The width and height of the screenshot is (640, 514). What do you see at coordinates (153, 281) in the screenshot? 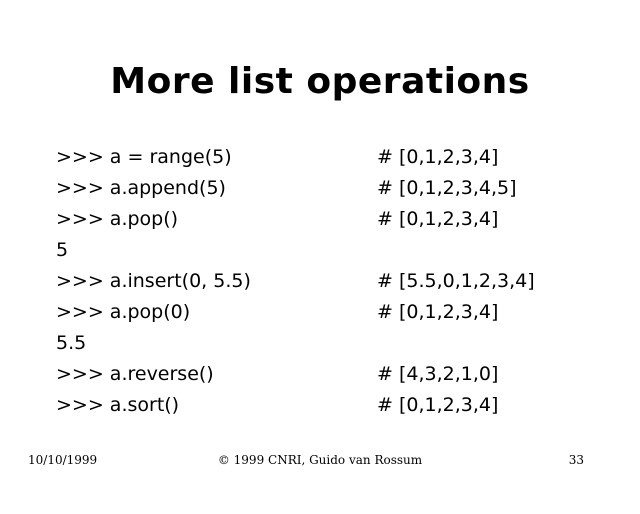
I see `code-text: >>> a.insert(0, 5.5)` at bounding box center [153, 281].